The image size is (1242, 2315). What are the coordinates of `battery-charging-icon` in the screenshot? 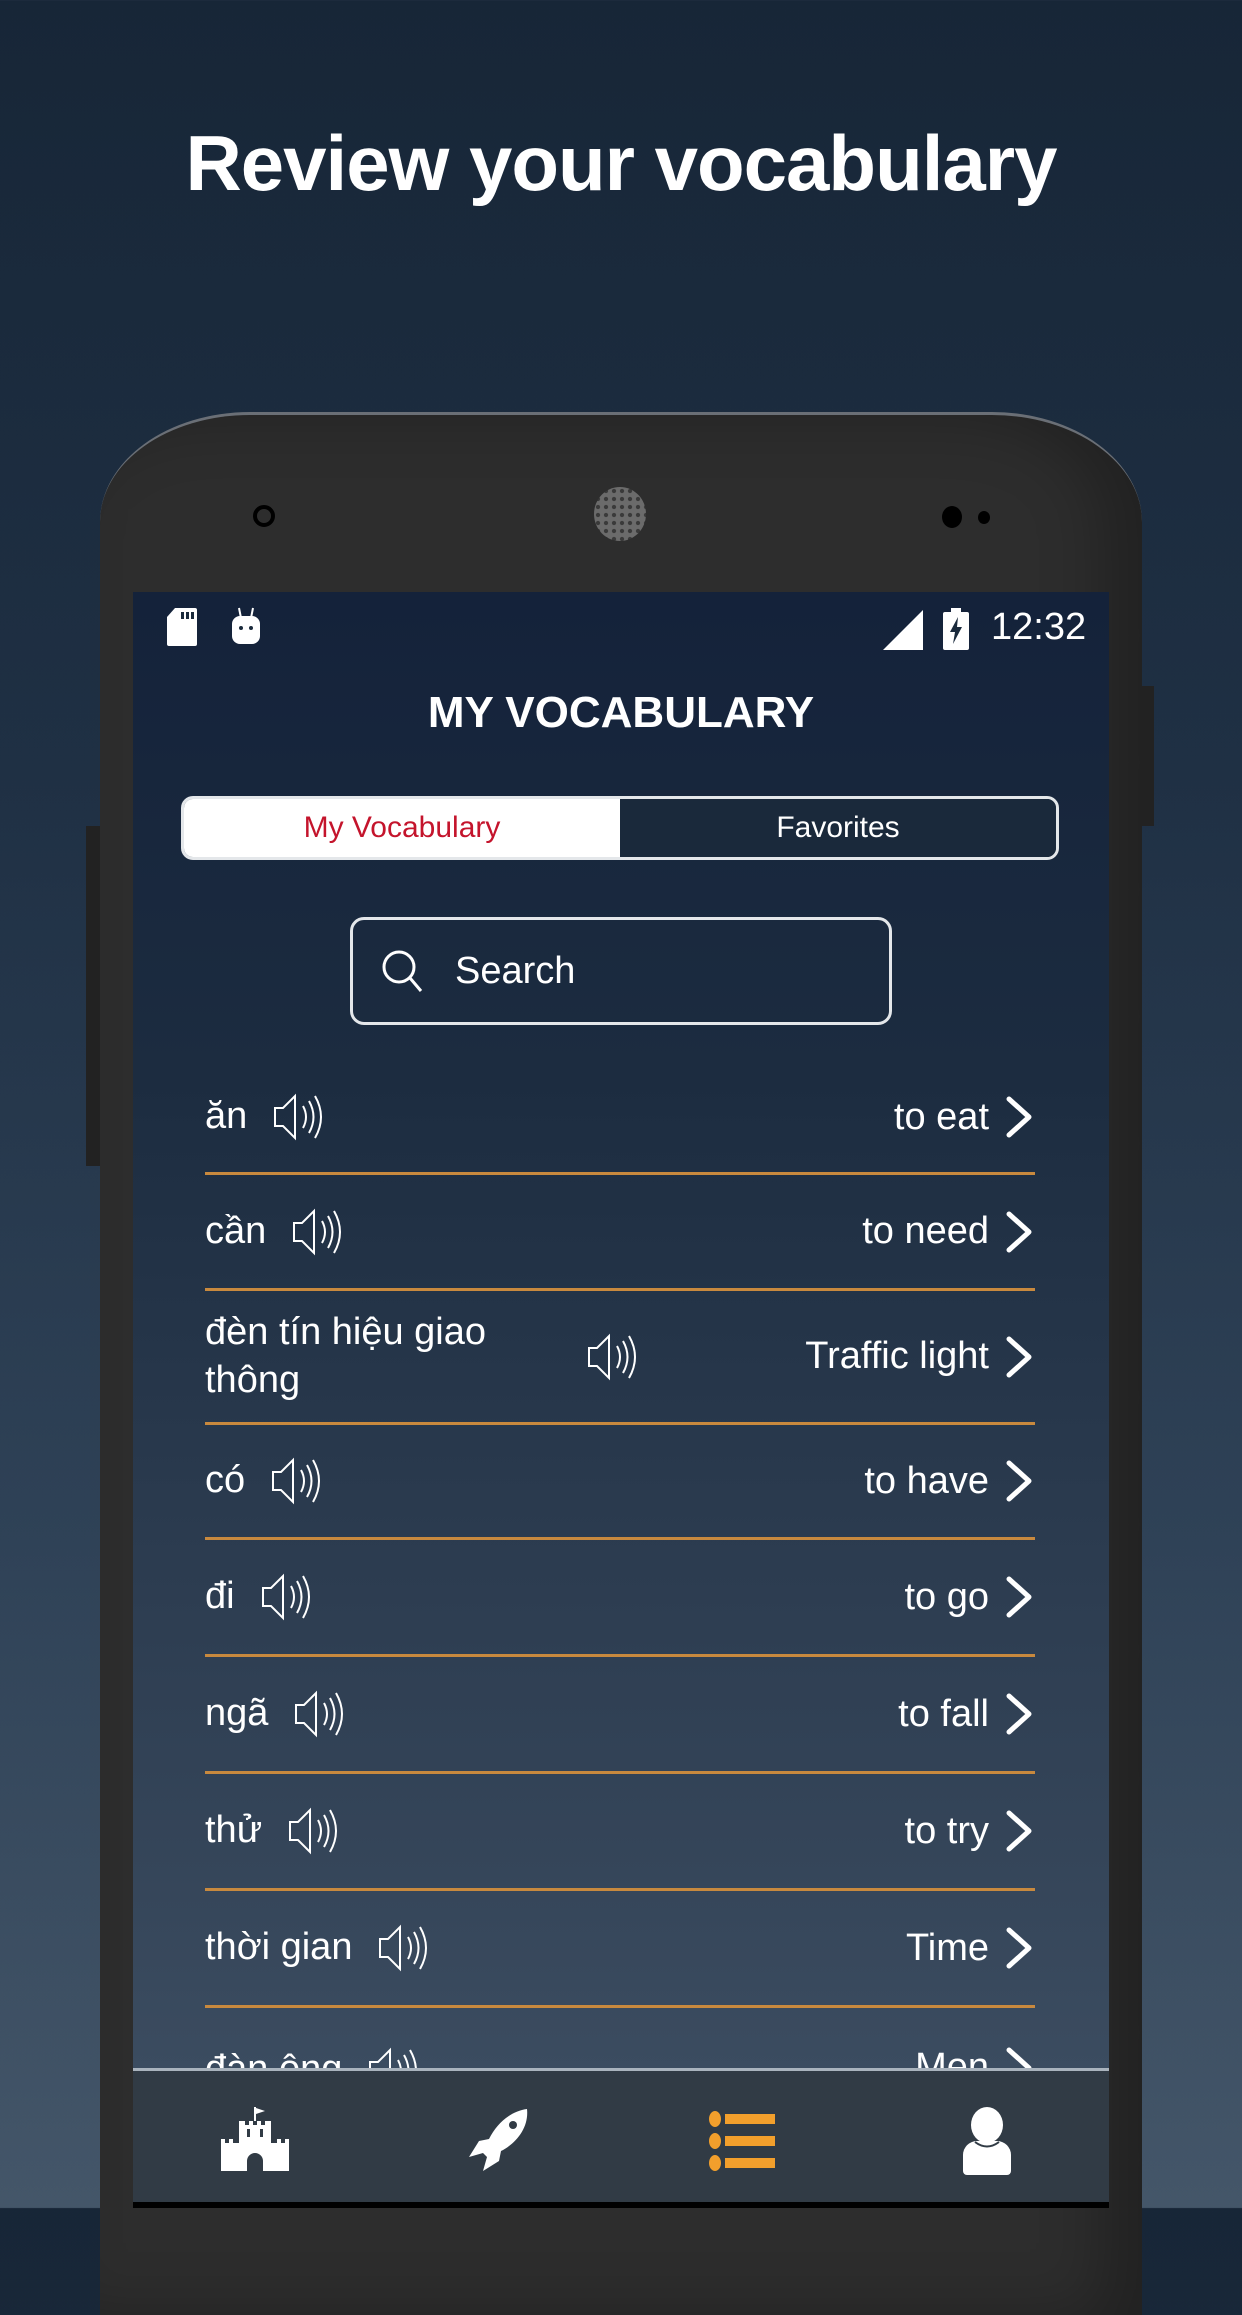 It's located at (956, 629).